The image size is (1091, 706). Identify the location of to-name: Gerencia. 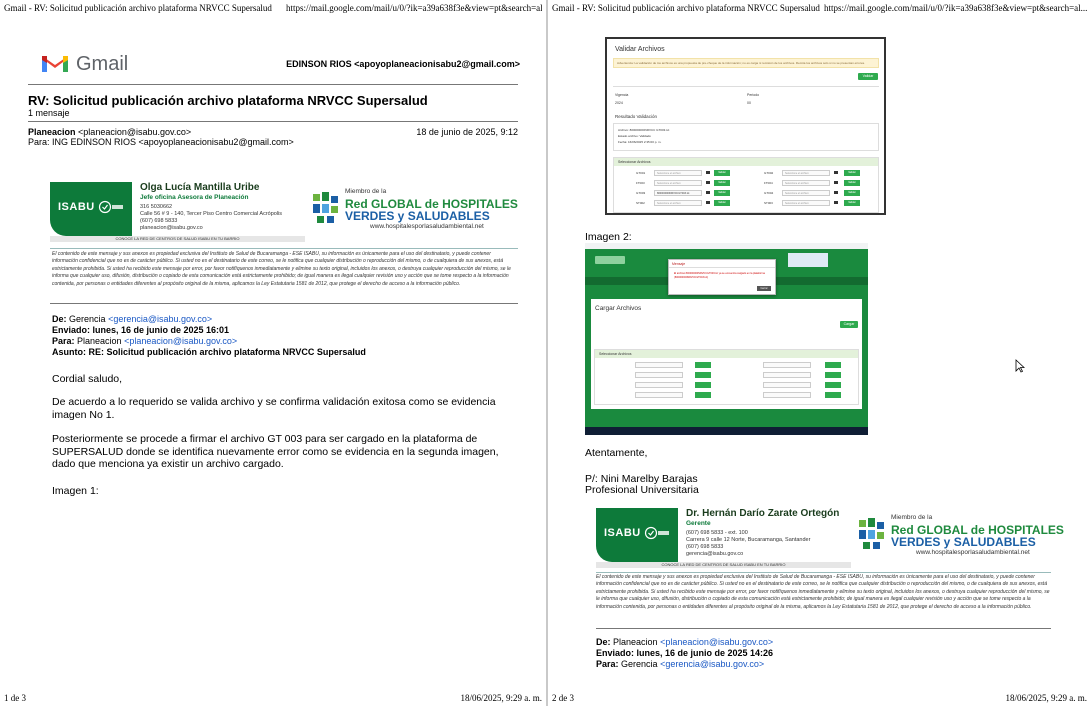
(639, 664).